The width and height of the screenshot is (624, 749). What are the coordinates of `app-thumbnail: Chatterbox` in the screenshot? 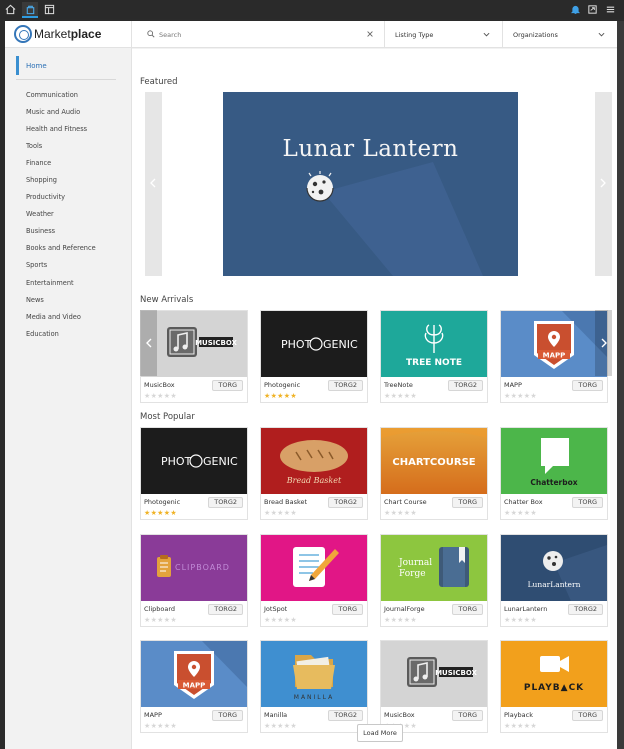 It's located at (554, 461).